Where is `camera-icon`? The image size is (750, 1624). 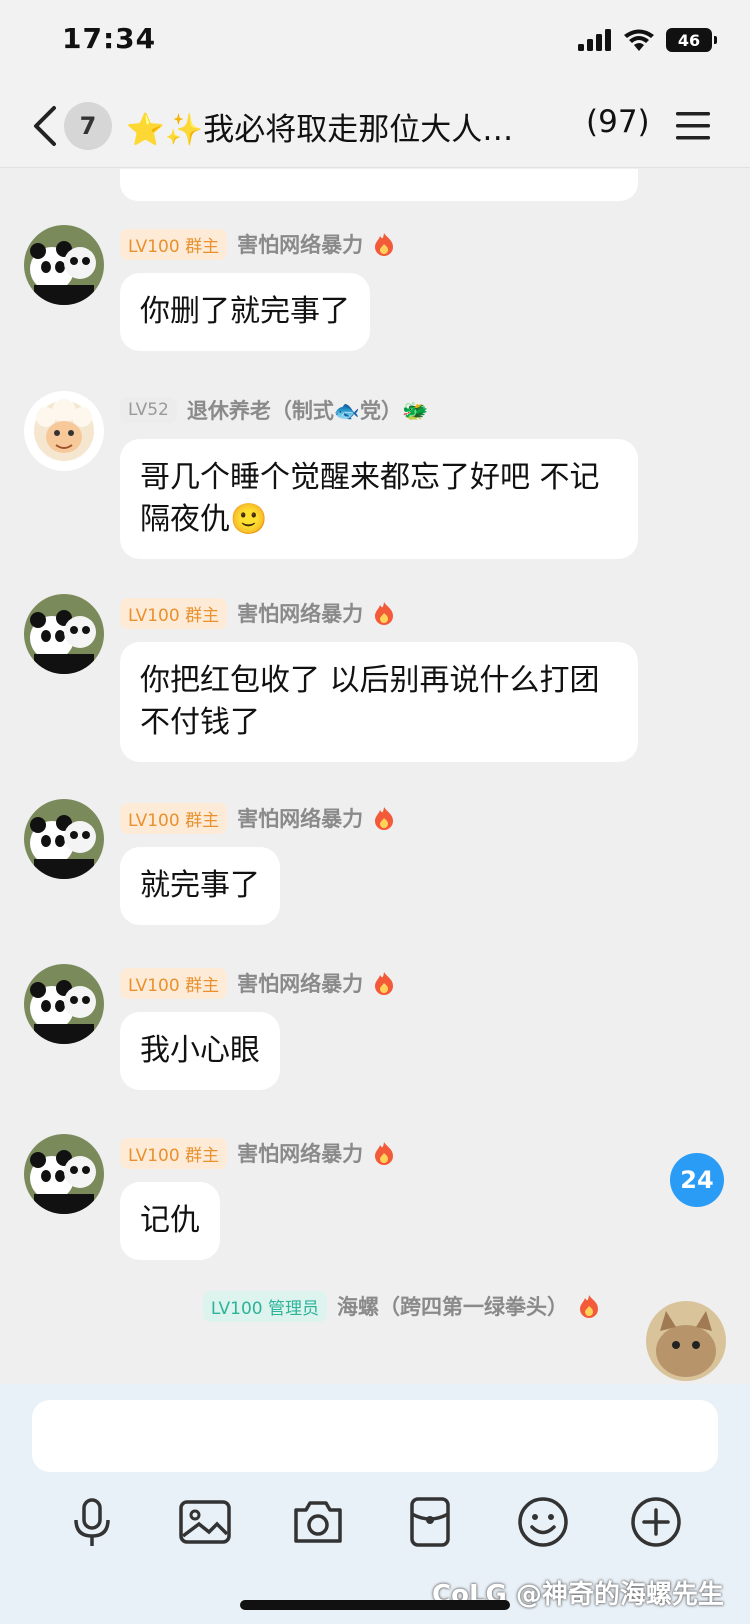 camera-icon is located at coordinates (318, 1522).